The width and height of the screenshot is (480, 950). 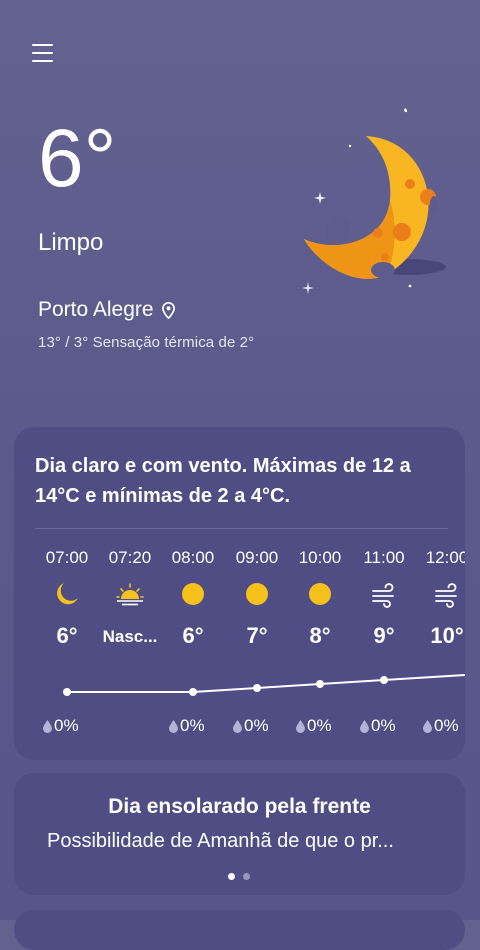 I want to click on location-pin-icon, so click(x=168, y=310).